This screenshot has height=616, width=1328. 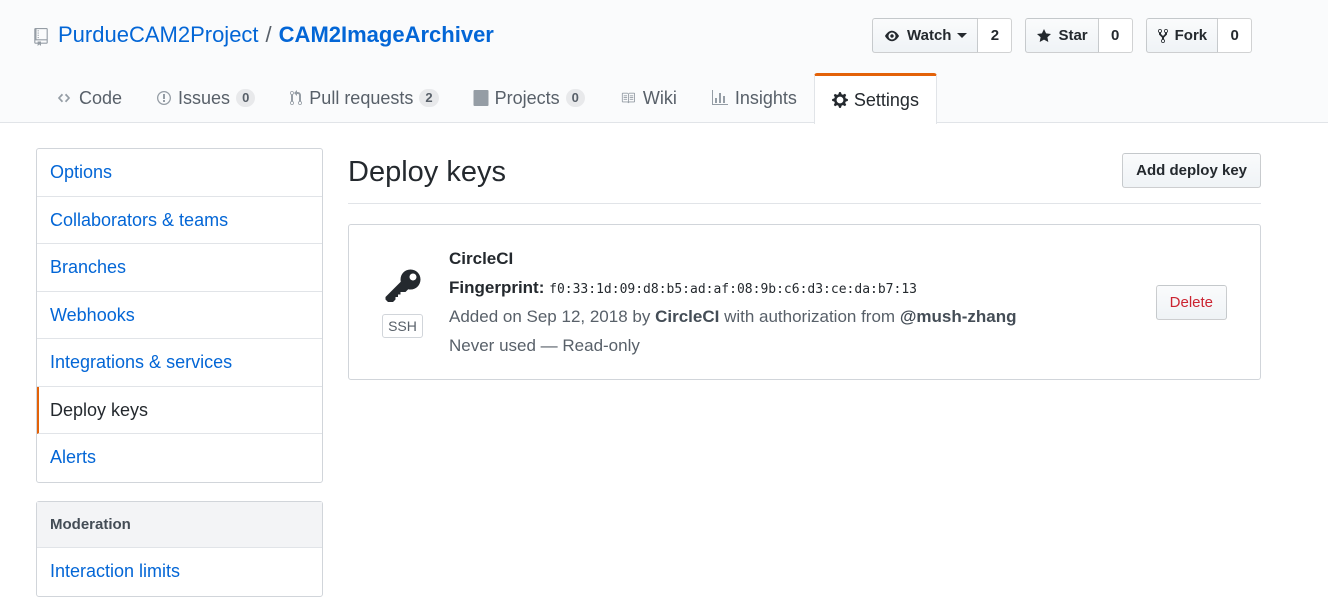 I want to click on delete-button: Delete, so click(x=1191, y=302).